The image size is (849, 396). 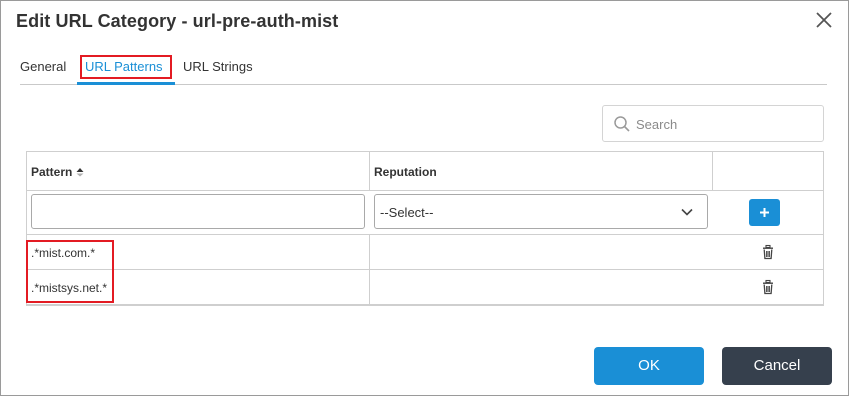 What do you see at coordinates (218, 66) in the screenshot?
I see `tab-url-strings: URL Strings` at bounding box center [218, 66].